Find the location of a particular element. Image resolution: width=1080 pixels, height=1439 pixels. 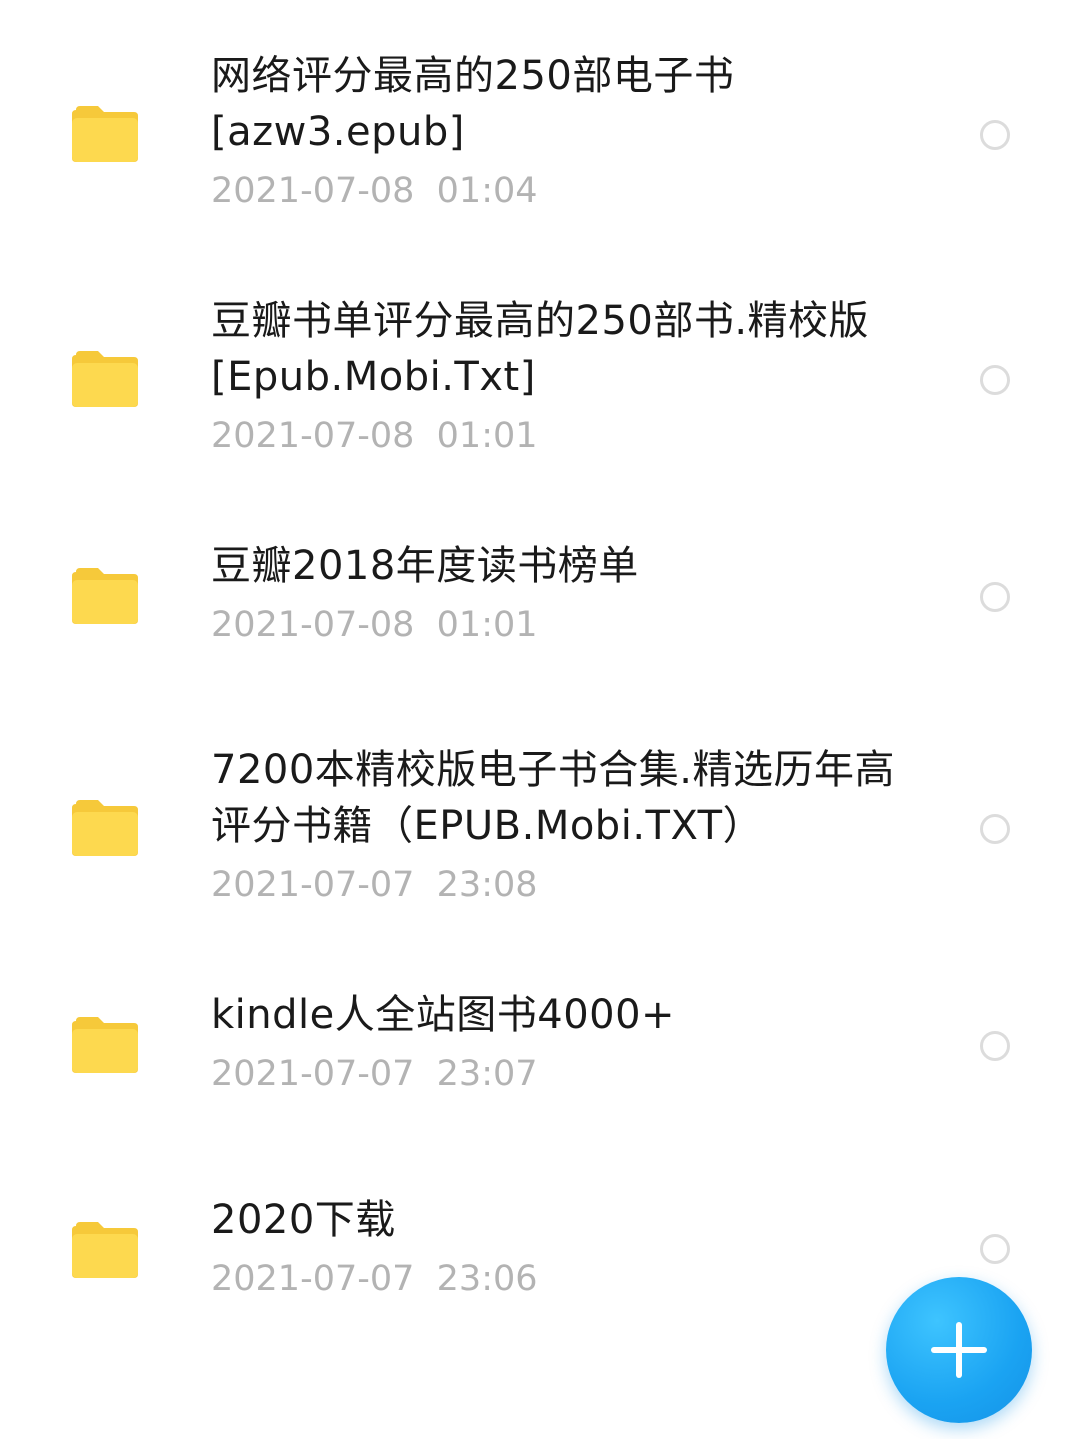

file-name: 2020下载 is located at coordinates (303, 1220).